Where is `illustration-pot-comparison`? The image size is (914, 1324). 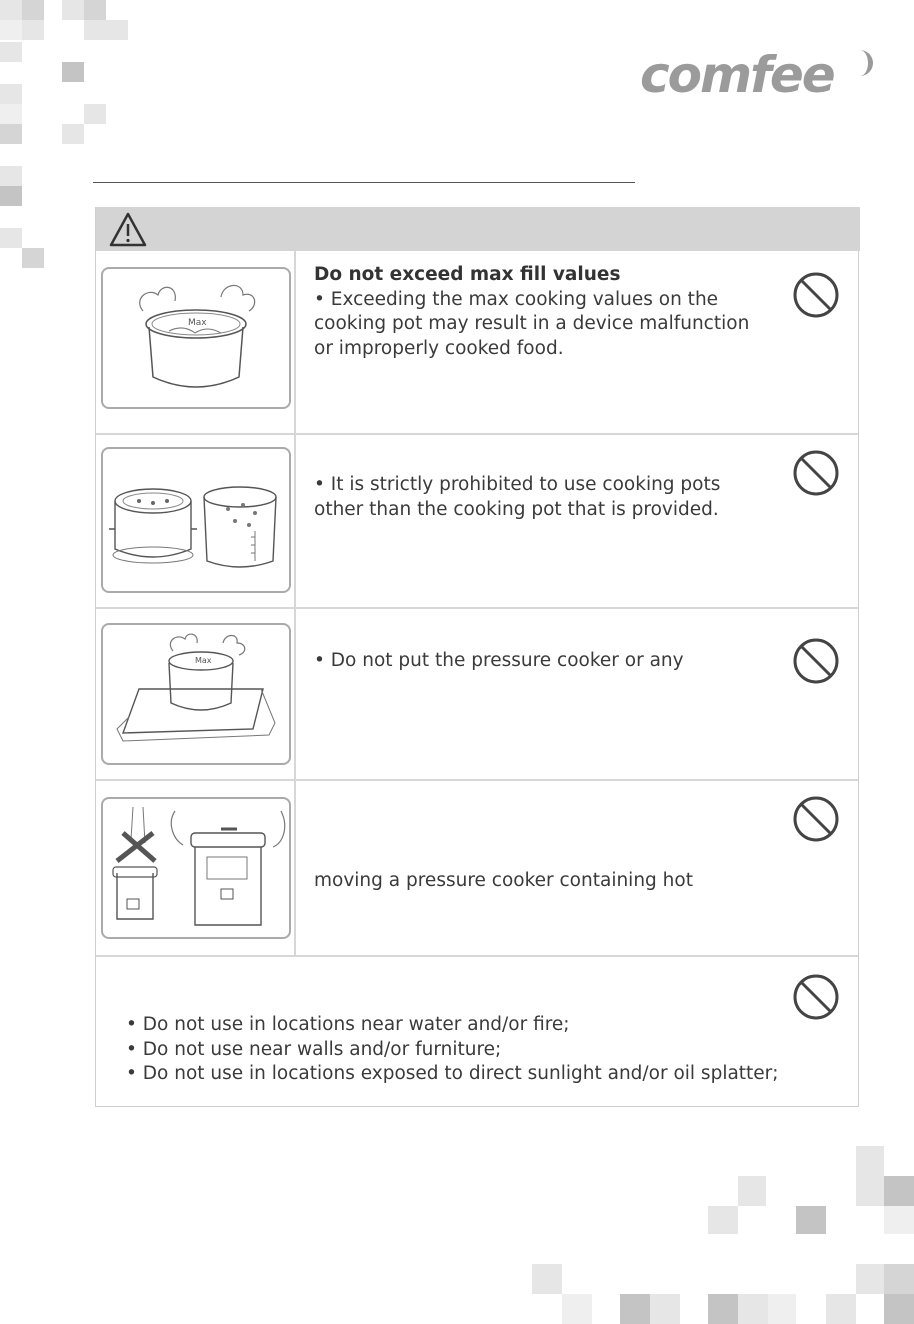
illustration-pot-comparison is located at coordinates (196, 520).